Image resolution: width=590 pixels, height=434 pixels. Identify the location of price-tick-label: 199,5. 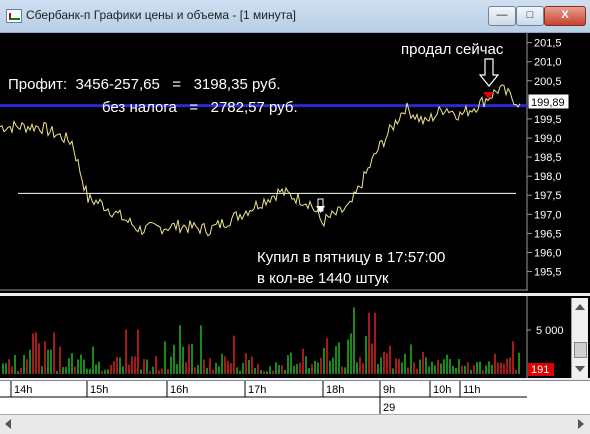
(548, 120).